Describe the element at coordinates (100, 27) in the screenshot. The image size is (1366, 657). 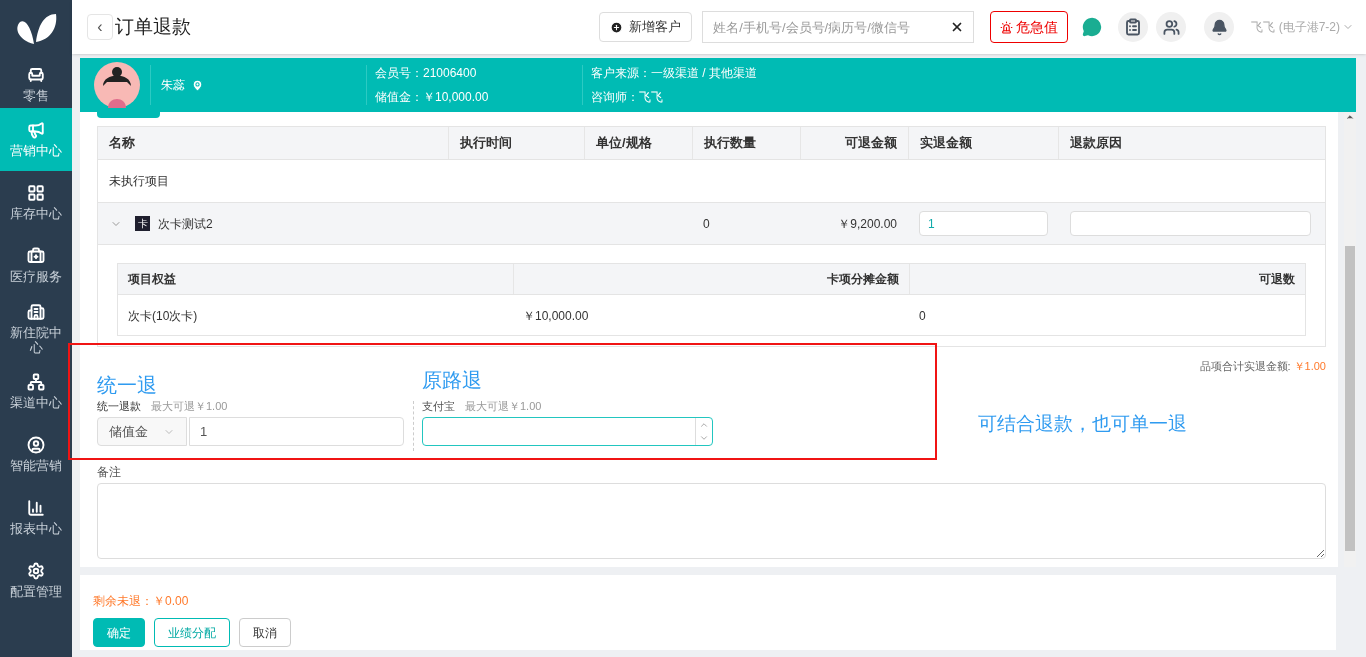
I see `back-button: ‹` at that location.